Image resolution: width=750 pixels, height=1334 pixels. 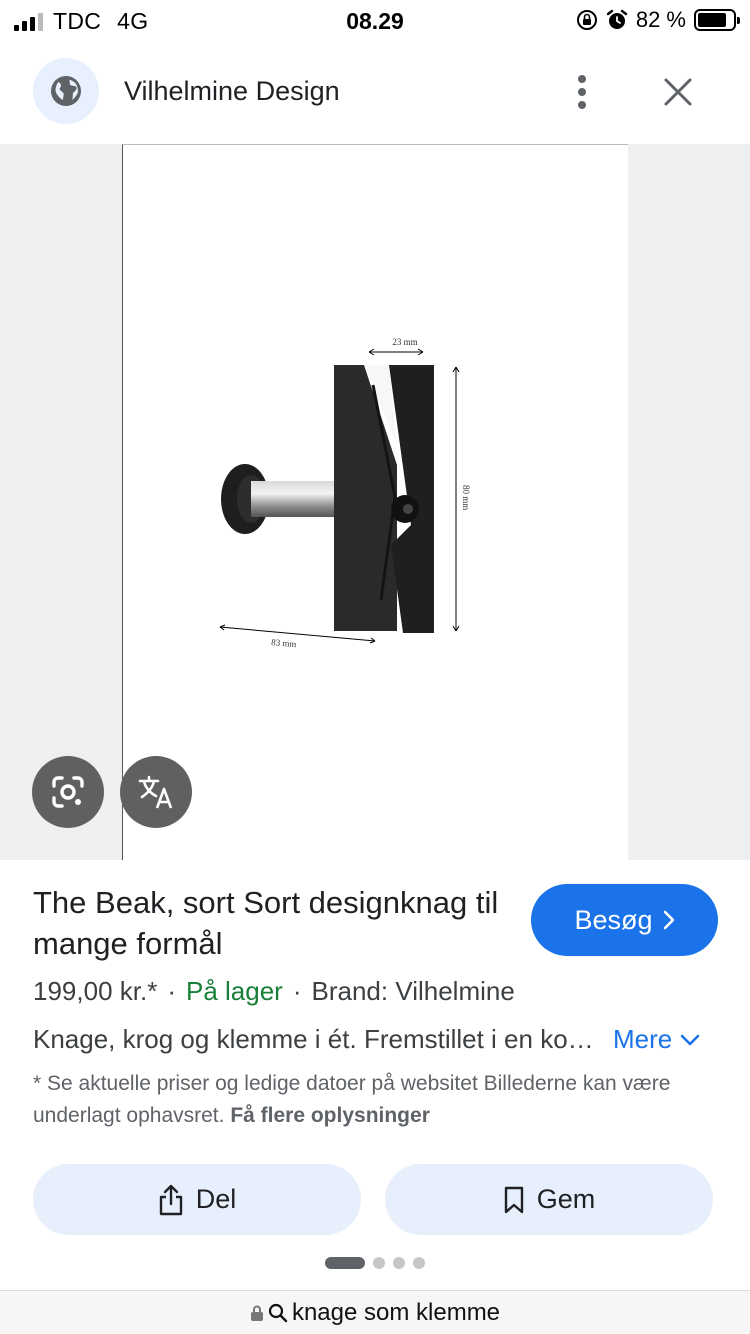 I want to click on lock-icon, so click(x=256, y=1313).